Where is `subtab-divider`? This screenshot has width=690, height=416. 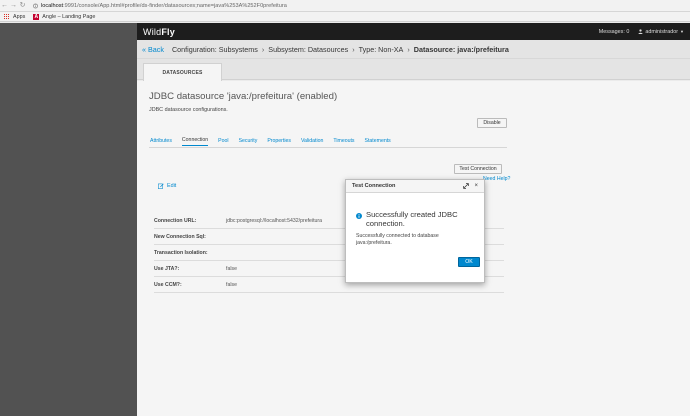
subtab-divider is located at coordinates (328, 147).